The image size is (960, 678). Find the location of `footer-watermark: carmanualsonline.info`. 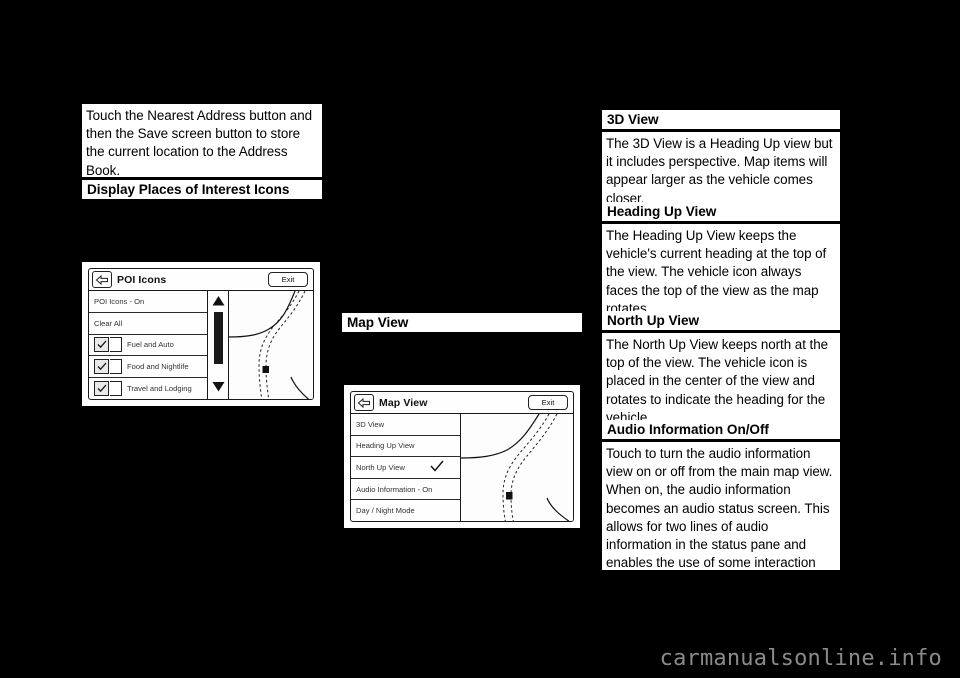

footer-watermark: carmanualsonline.info is located at coordinates (800, 658).